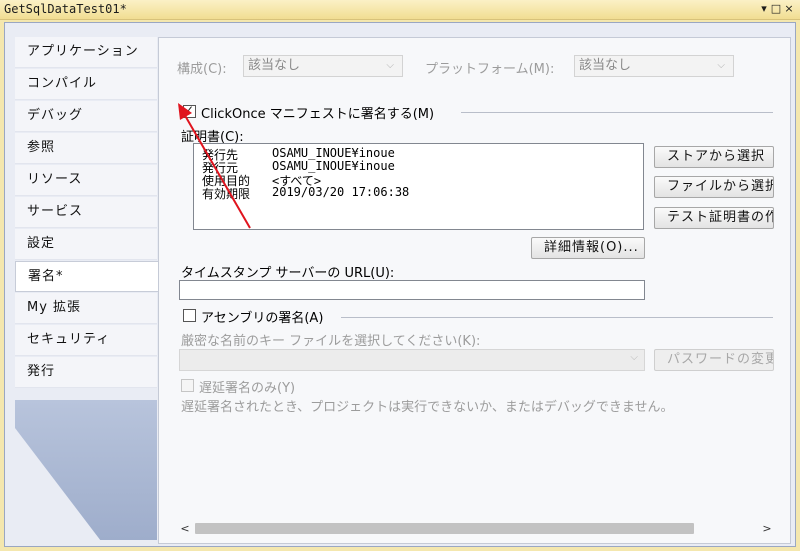 This screenshot has width=800, height=551. Describe the element at coordinates (86, 372) in the screenshot. I see `tab-publish: 発行` at that location.